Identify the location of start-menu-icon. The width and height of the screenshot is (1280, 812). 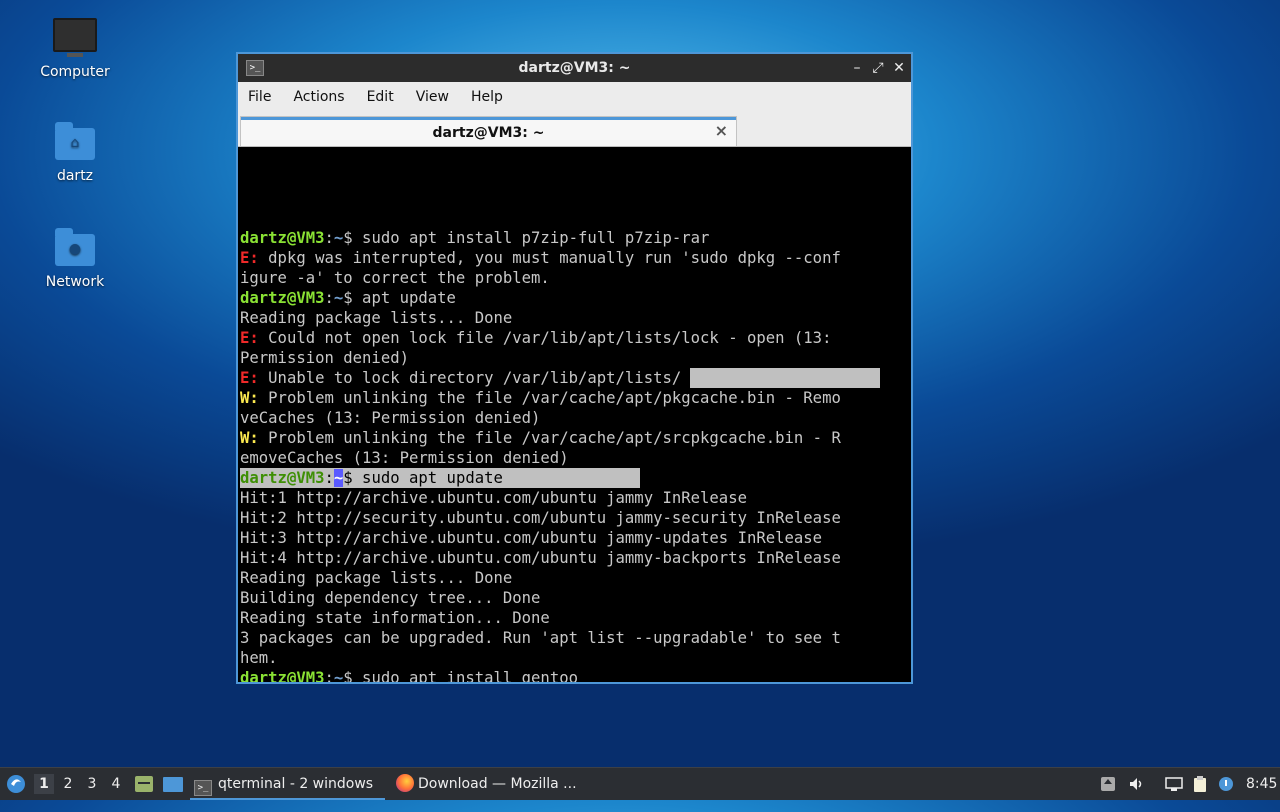
(16, 784).